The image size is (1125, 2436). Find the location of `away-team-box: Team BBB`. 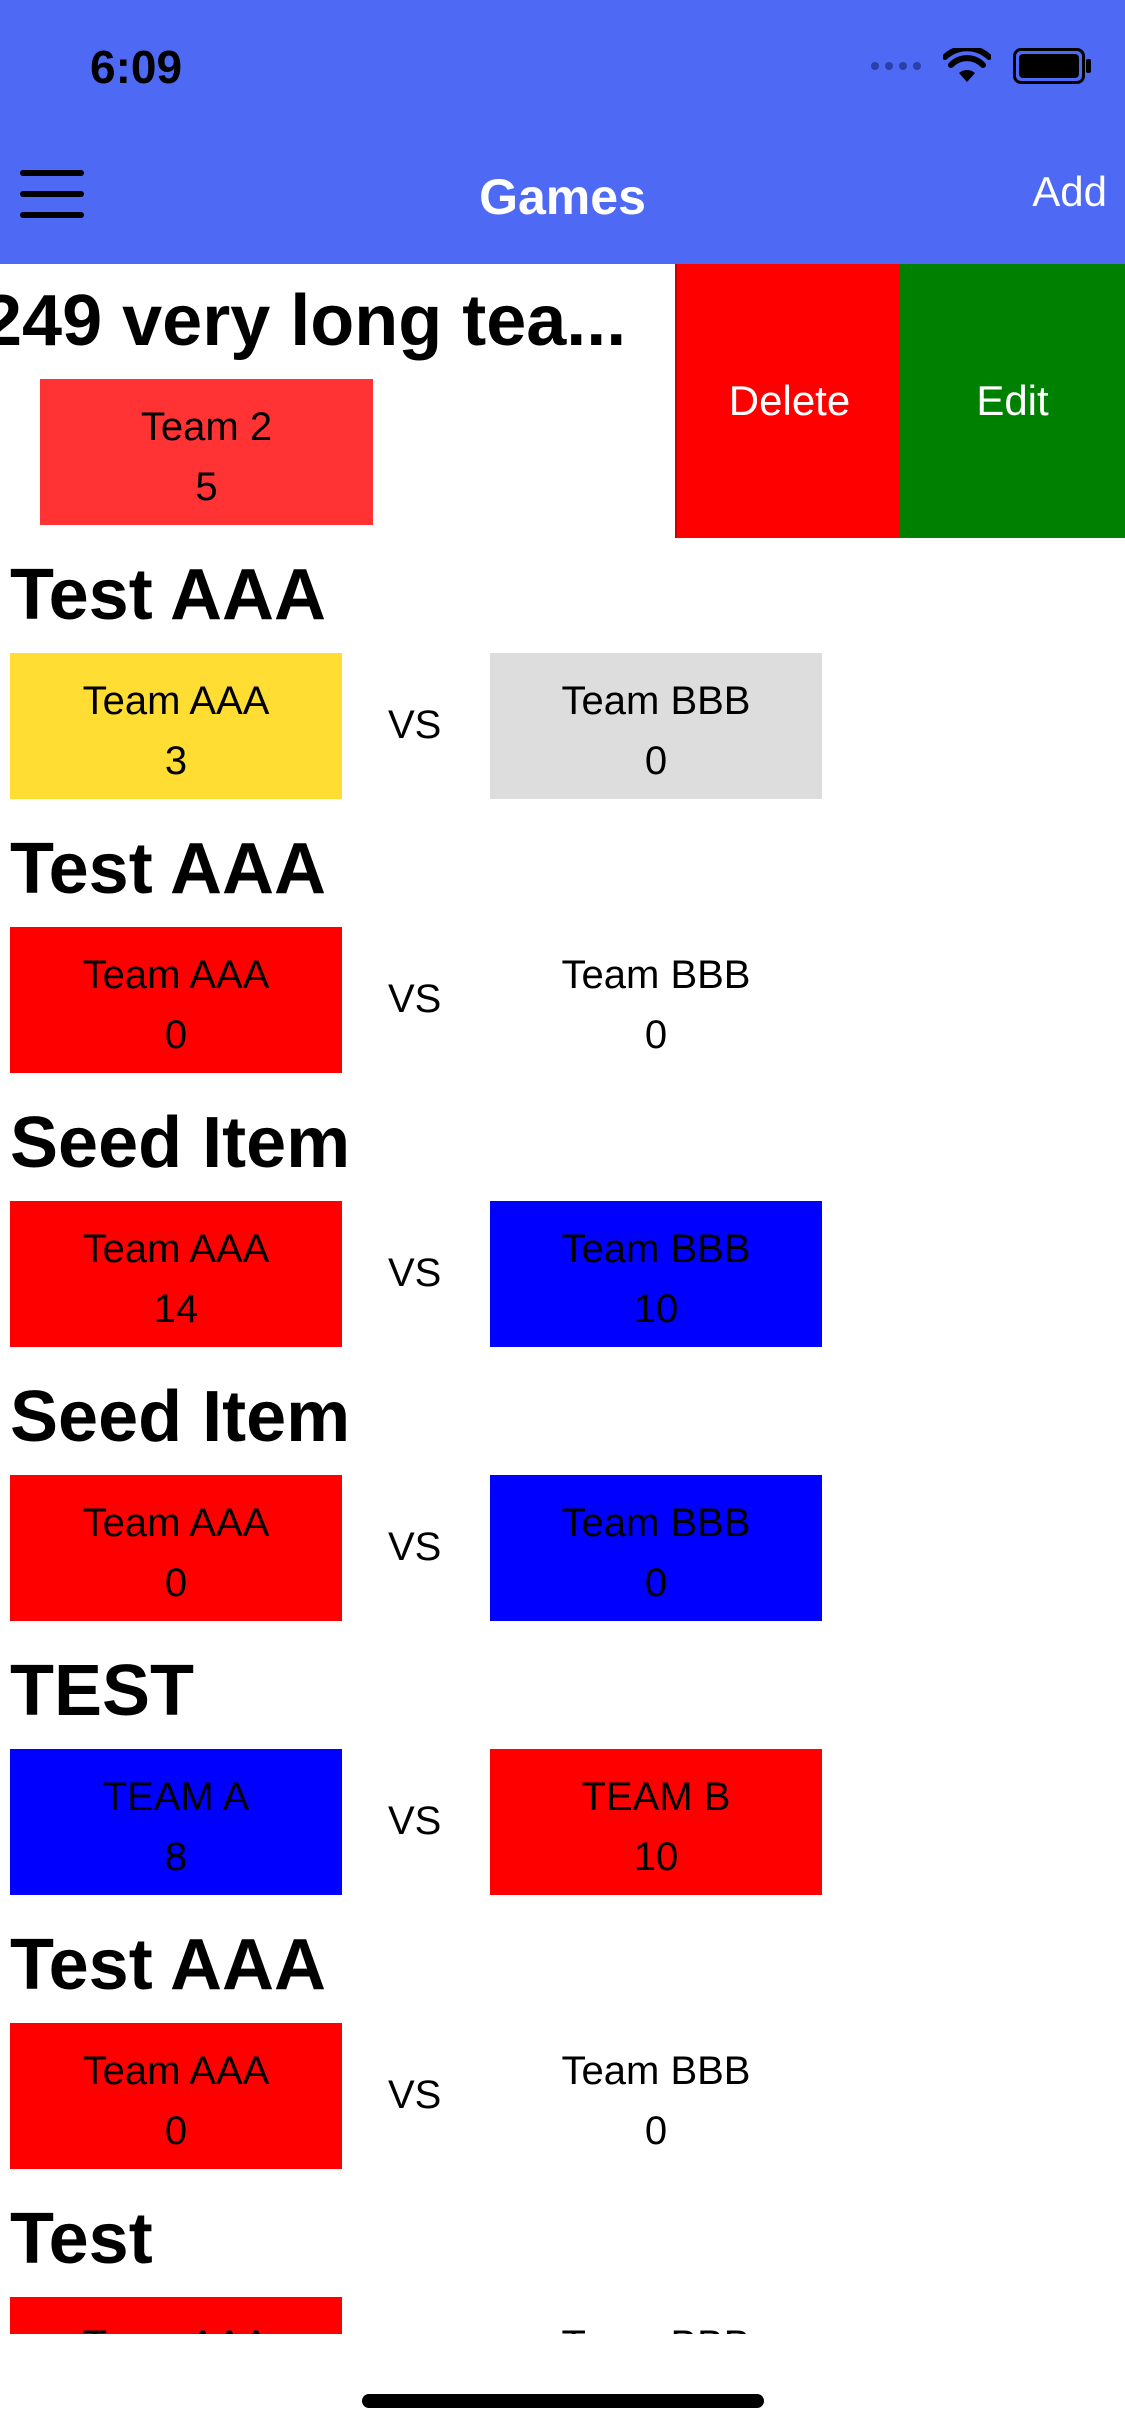

away-team-box: Team BBB is located at coordinates (656, 2315).